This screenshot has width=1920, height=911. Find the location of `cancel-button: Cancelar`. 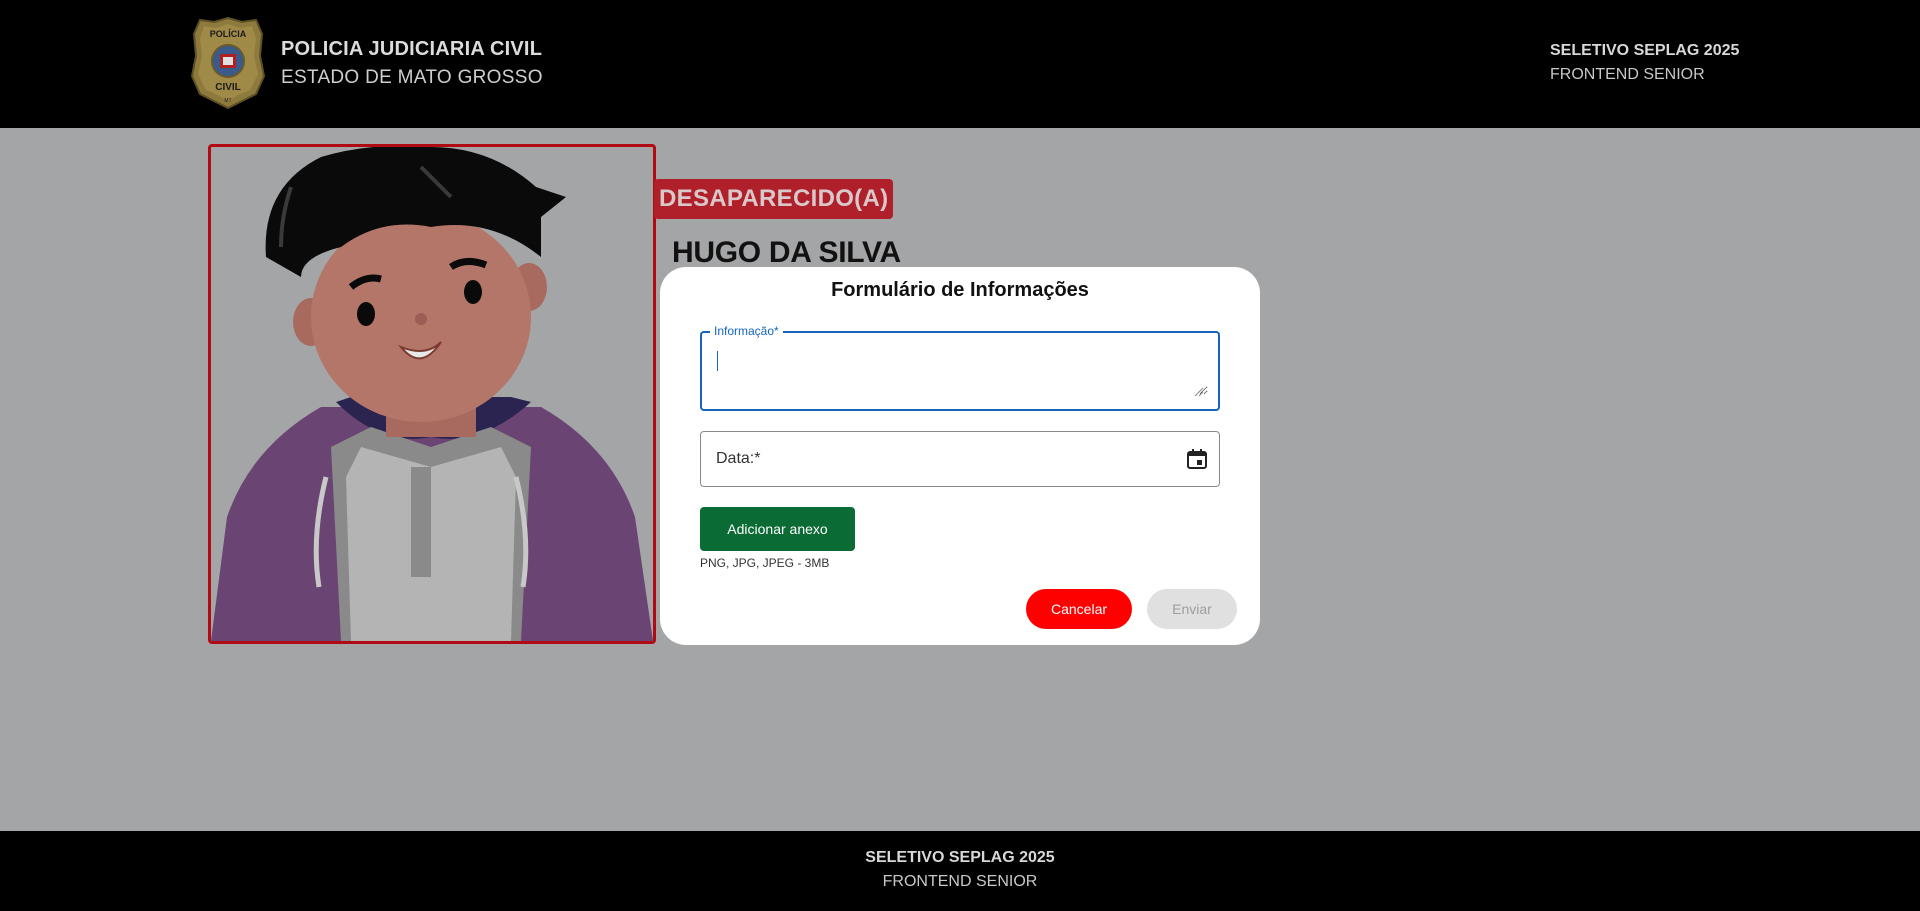

cancel-button: Cancelar is located at coordinates (1079, 609).